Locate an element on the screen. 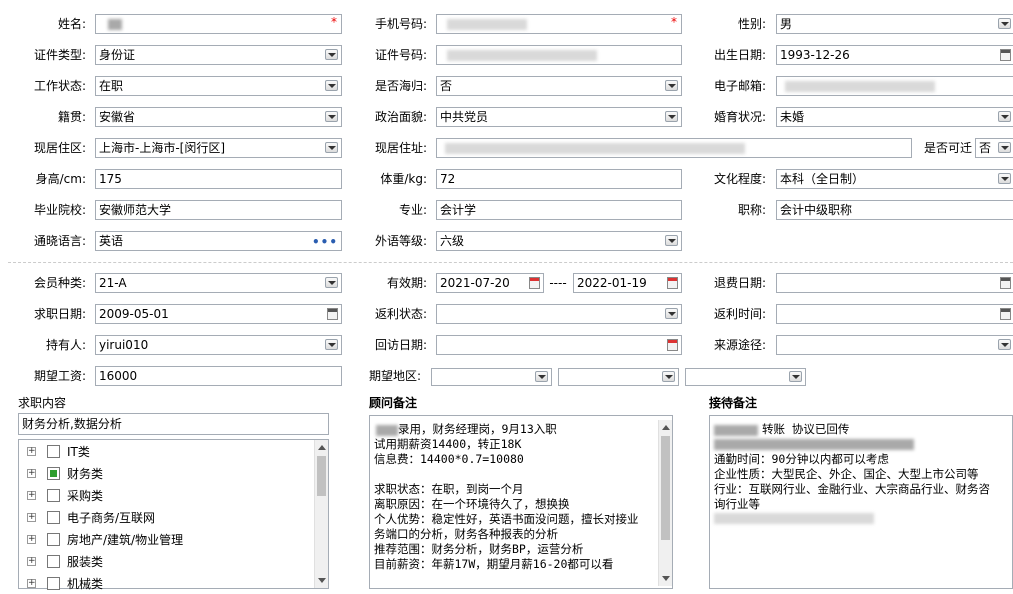 This screenshot has width=1013, height=594. checkbox-checked is located at coordinates (53, 473).